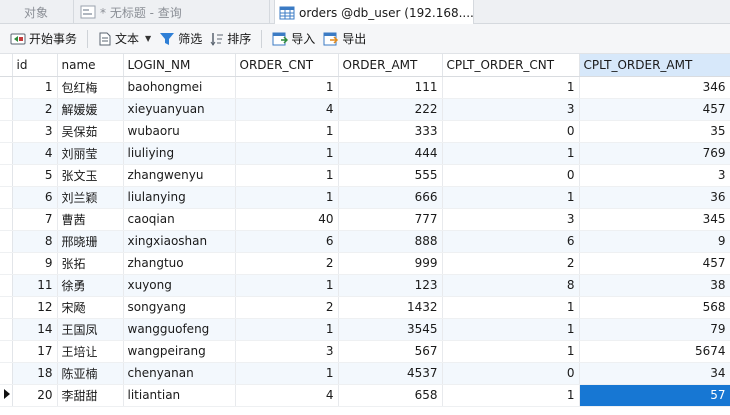 The image size is (730, 415). I want to click on cell-id: 9, so click(35, 263).